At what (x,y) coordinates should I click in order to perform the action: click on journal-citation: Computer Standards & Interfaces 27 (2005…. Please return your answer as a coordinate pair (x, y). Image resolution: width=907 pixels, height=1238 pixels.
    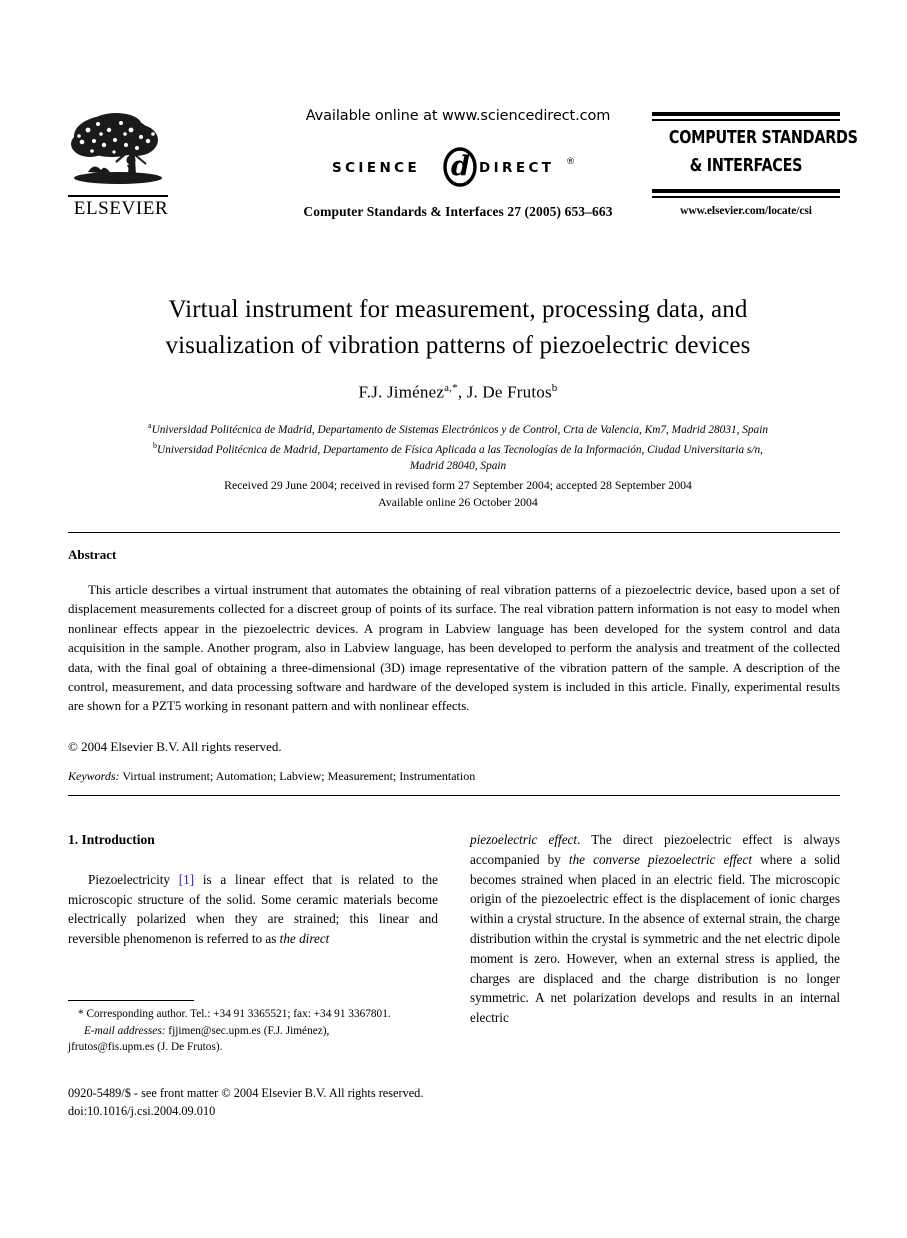
    Looking at the image, I should click on (458, 211).